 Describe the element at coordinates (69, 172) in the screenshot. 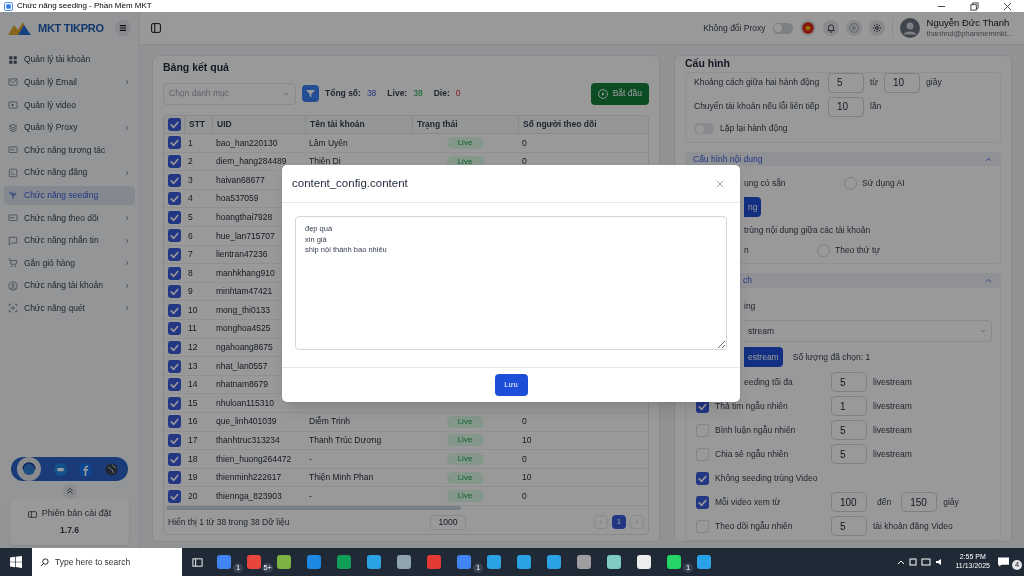

I see `sidebar-item: Chức năng đăng` at that location.